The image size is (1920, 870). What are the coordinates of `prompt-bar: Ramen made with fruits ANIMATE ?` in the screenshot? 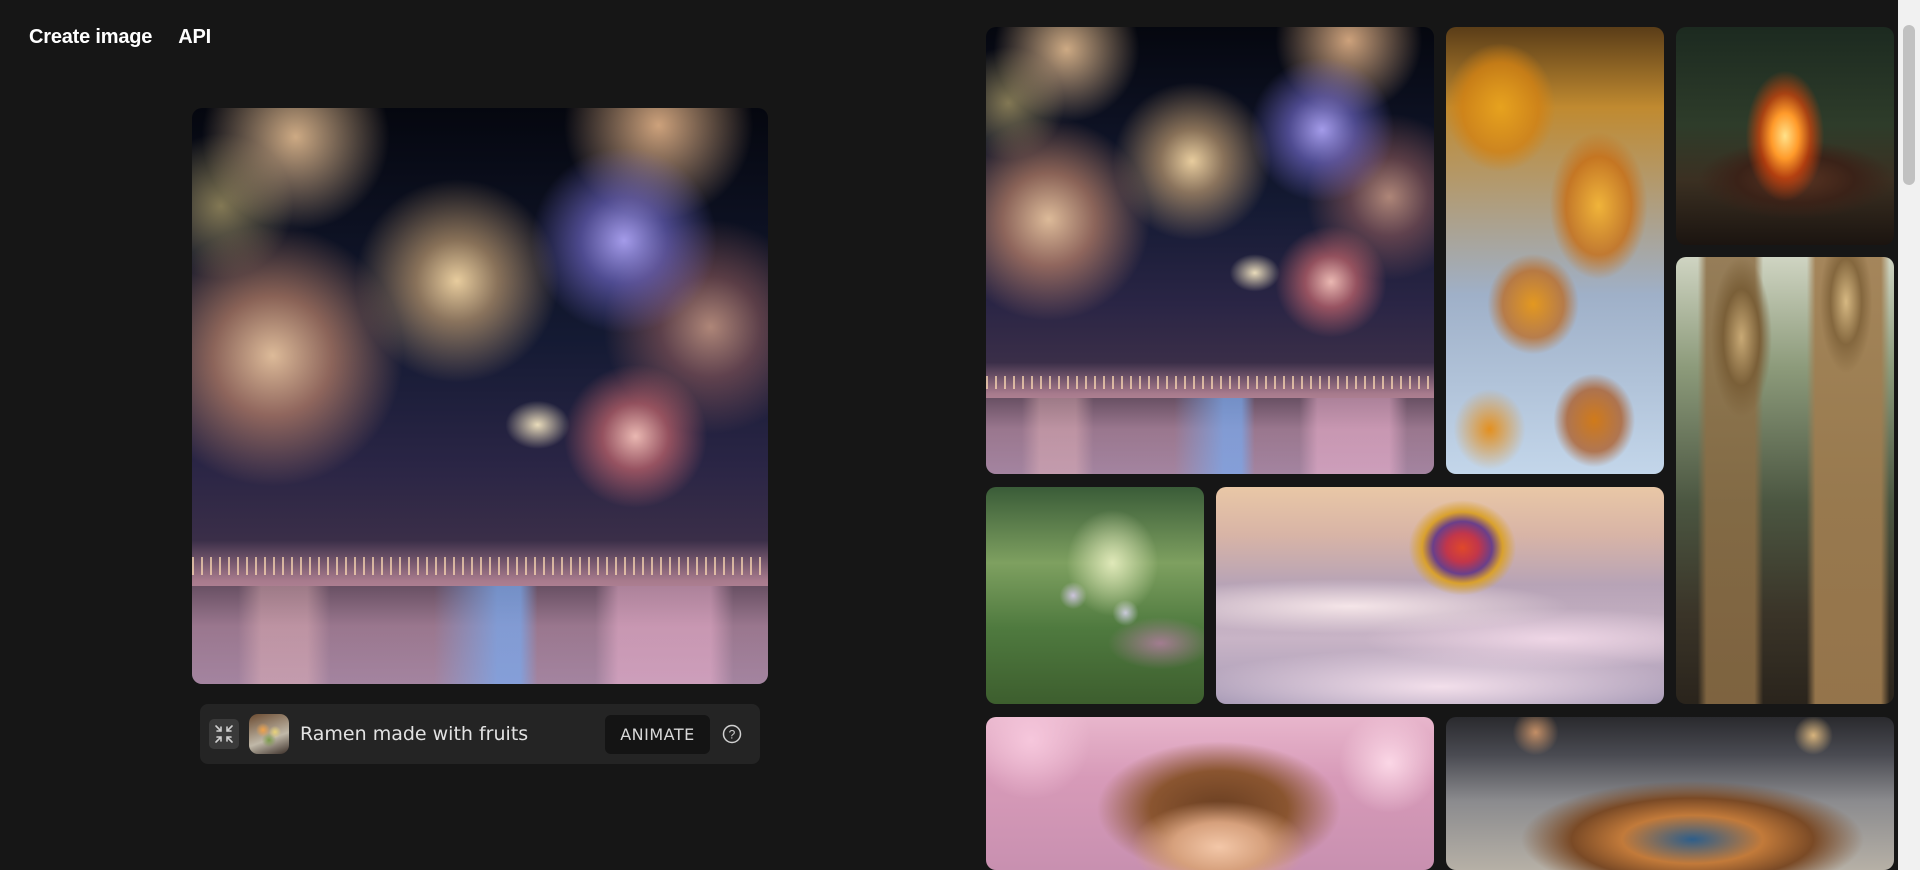 It's located at (480, 734).